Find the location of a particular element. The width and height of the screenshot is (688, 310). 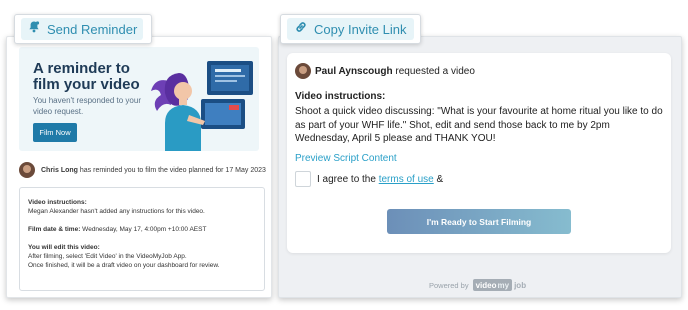

terms-of-use-link: terms of use is located at coordinates (406, 179).